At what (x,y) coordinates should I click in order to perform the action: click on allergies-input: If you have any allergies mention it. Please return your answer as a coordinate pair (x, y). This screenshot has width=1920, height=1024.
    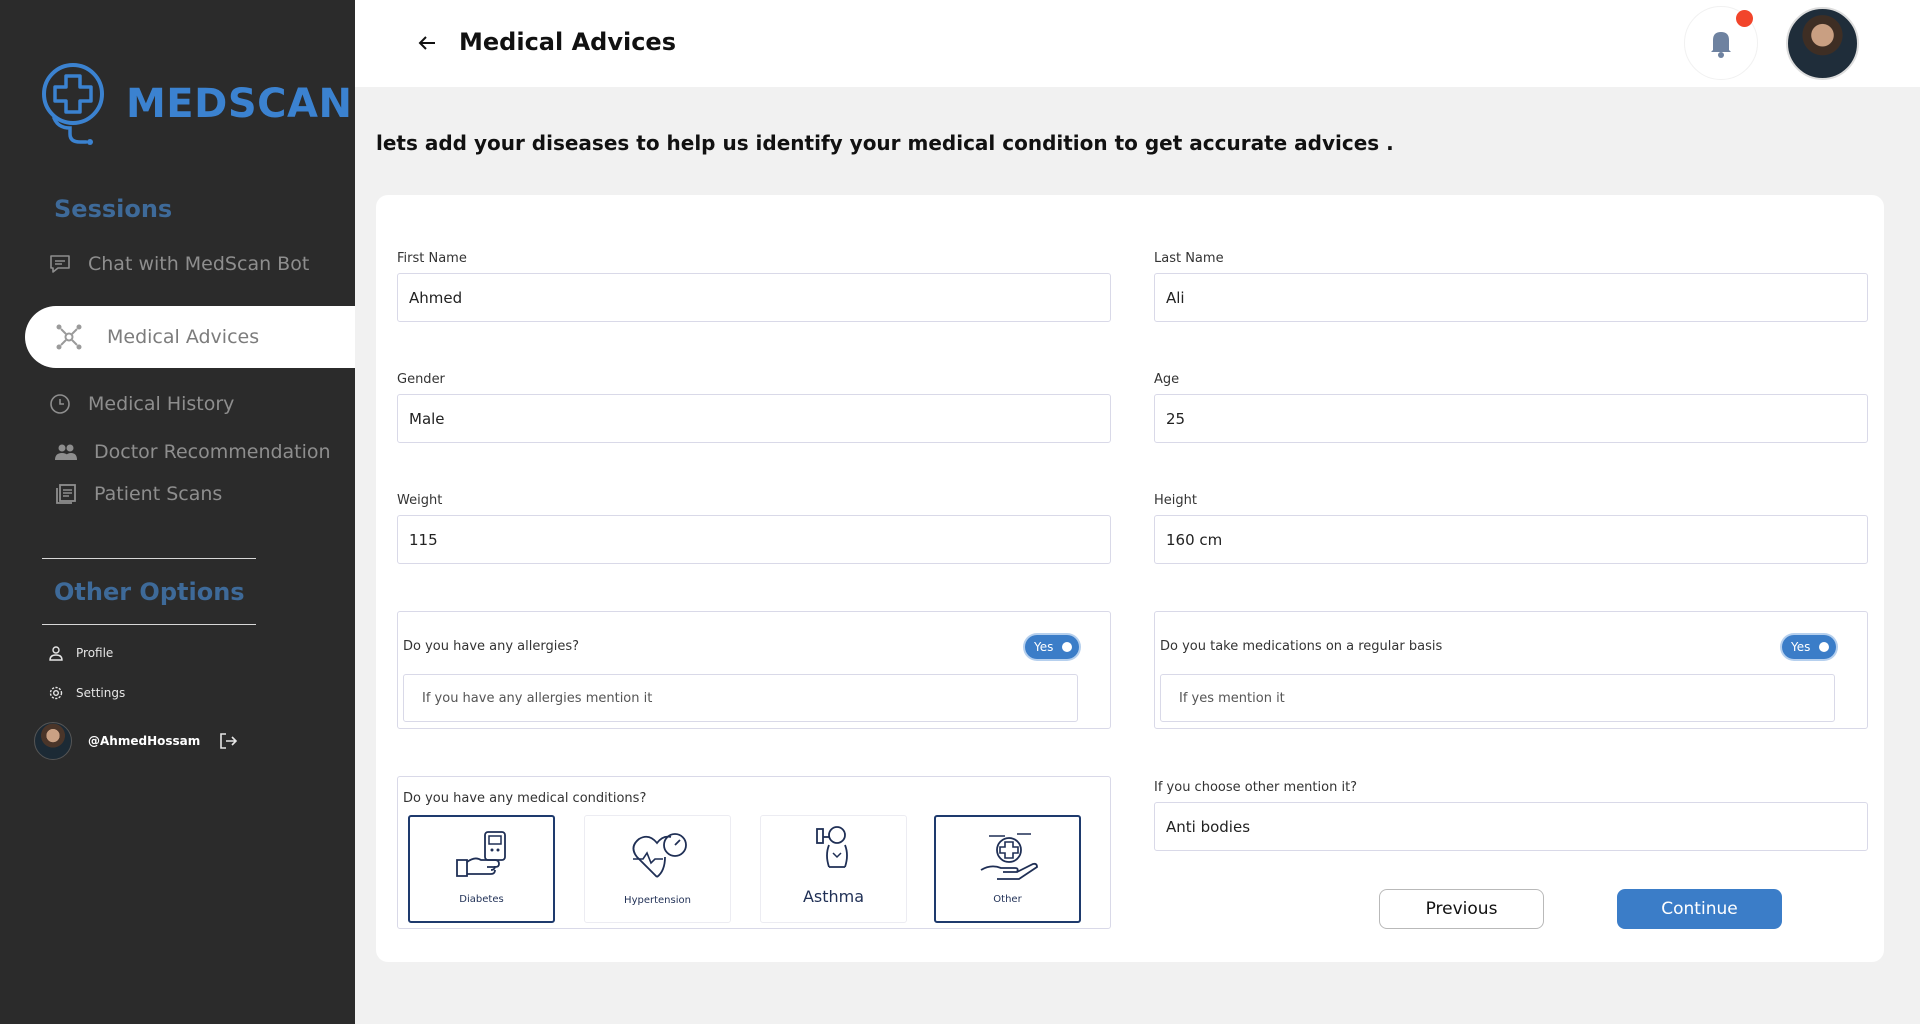
    Looking at the image, I should click on (740, 698).